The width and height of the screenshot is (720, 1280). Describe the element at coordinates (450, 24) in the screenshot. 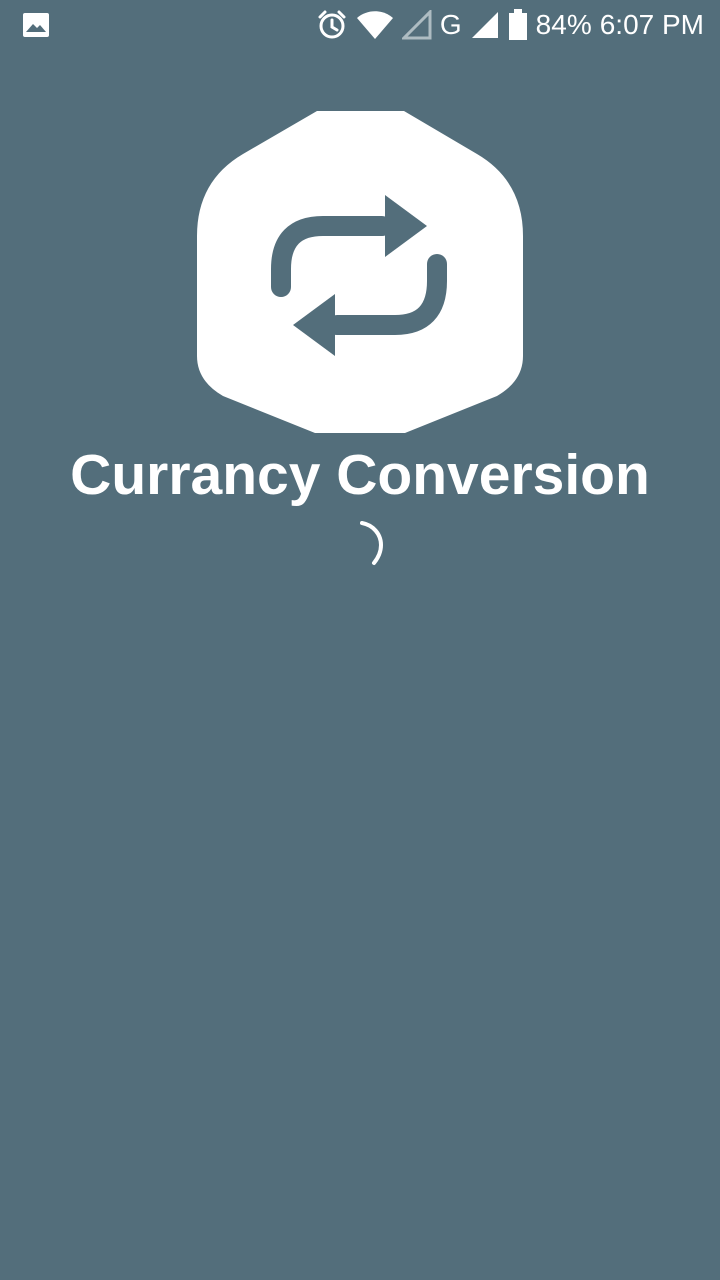

I see `network-type-label: G` at that location.